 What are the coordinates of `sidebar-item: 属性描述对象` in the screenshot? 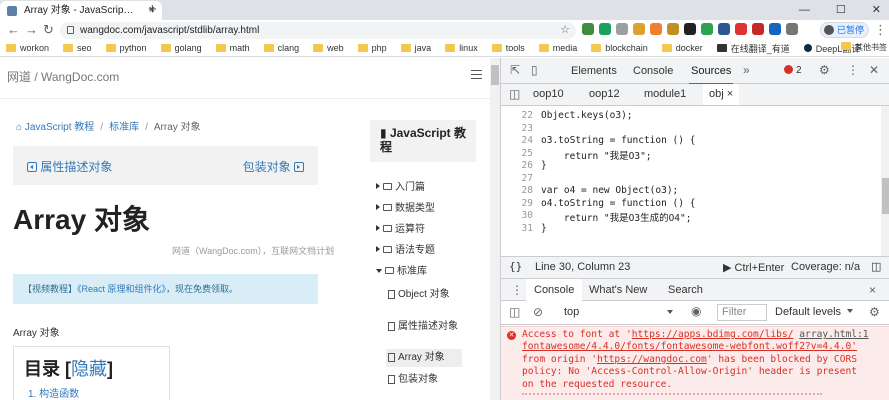 It's located at (424, 327).